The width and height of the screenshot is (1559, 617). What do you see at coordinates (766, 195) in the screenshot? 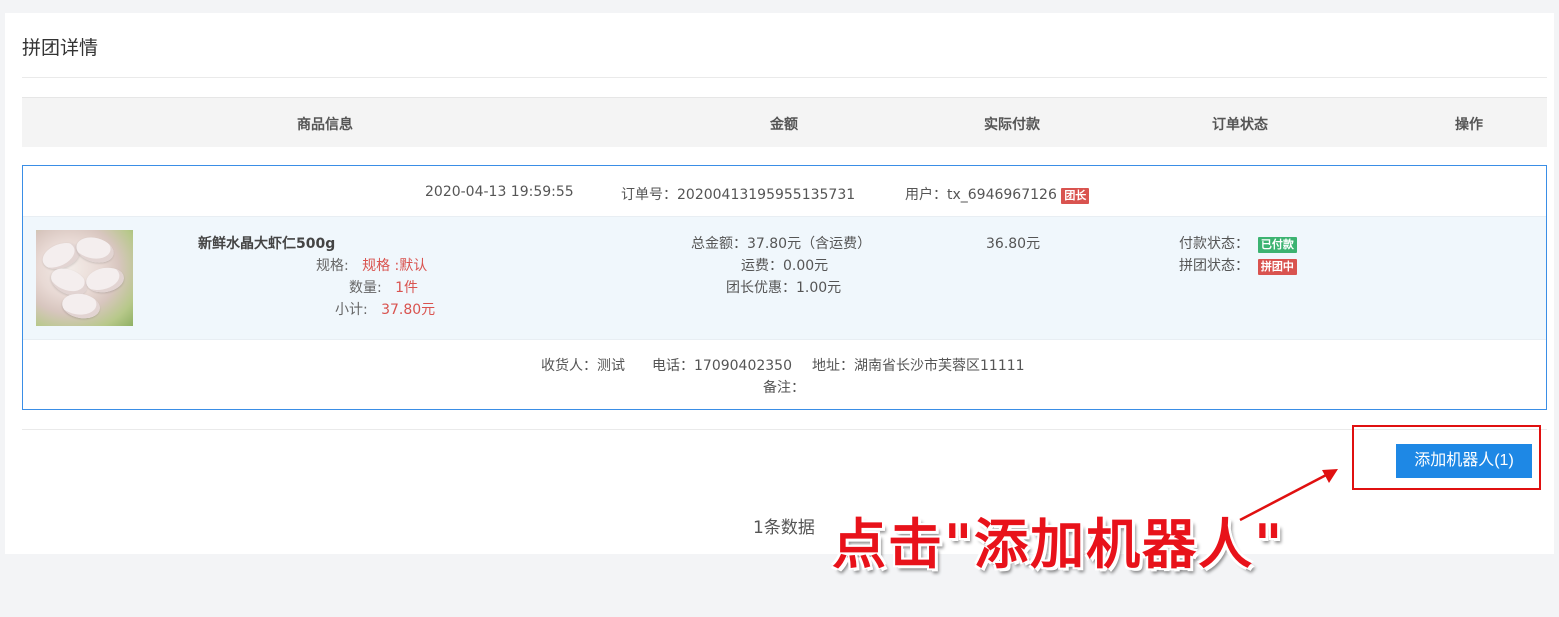
I see `order-number-value: 20200413195955135731` at bounding box center [766, 195].